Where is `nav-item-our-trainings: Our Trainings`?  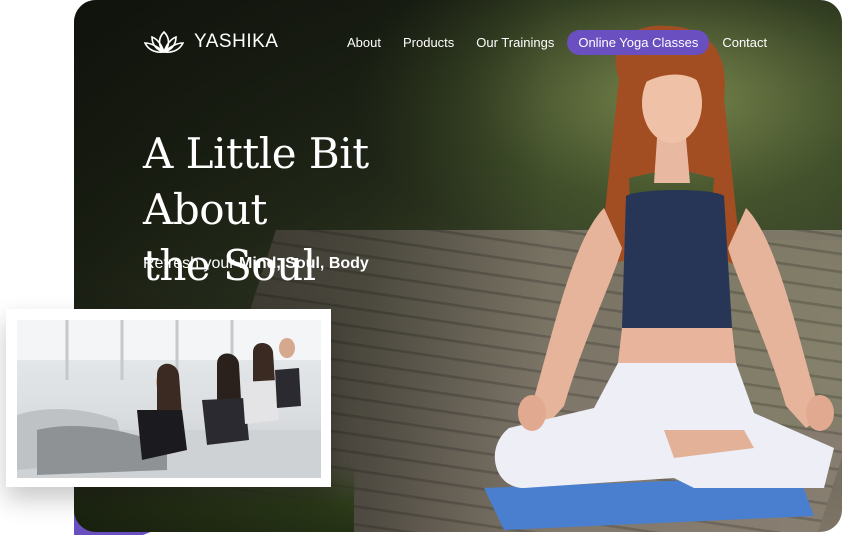
nav-item-our-trainings: Our Trainings is located at coordinates (515, 42).